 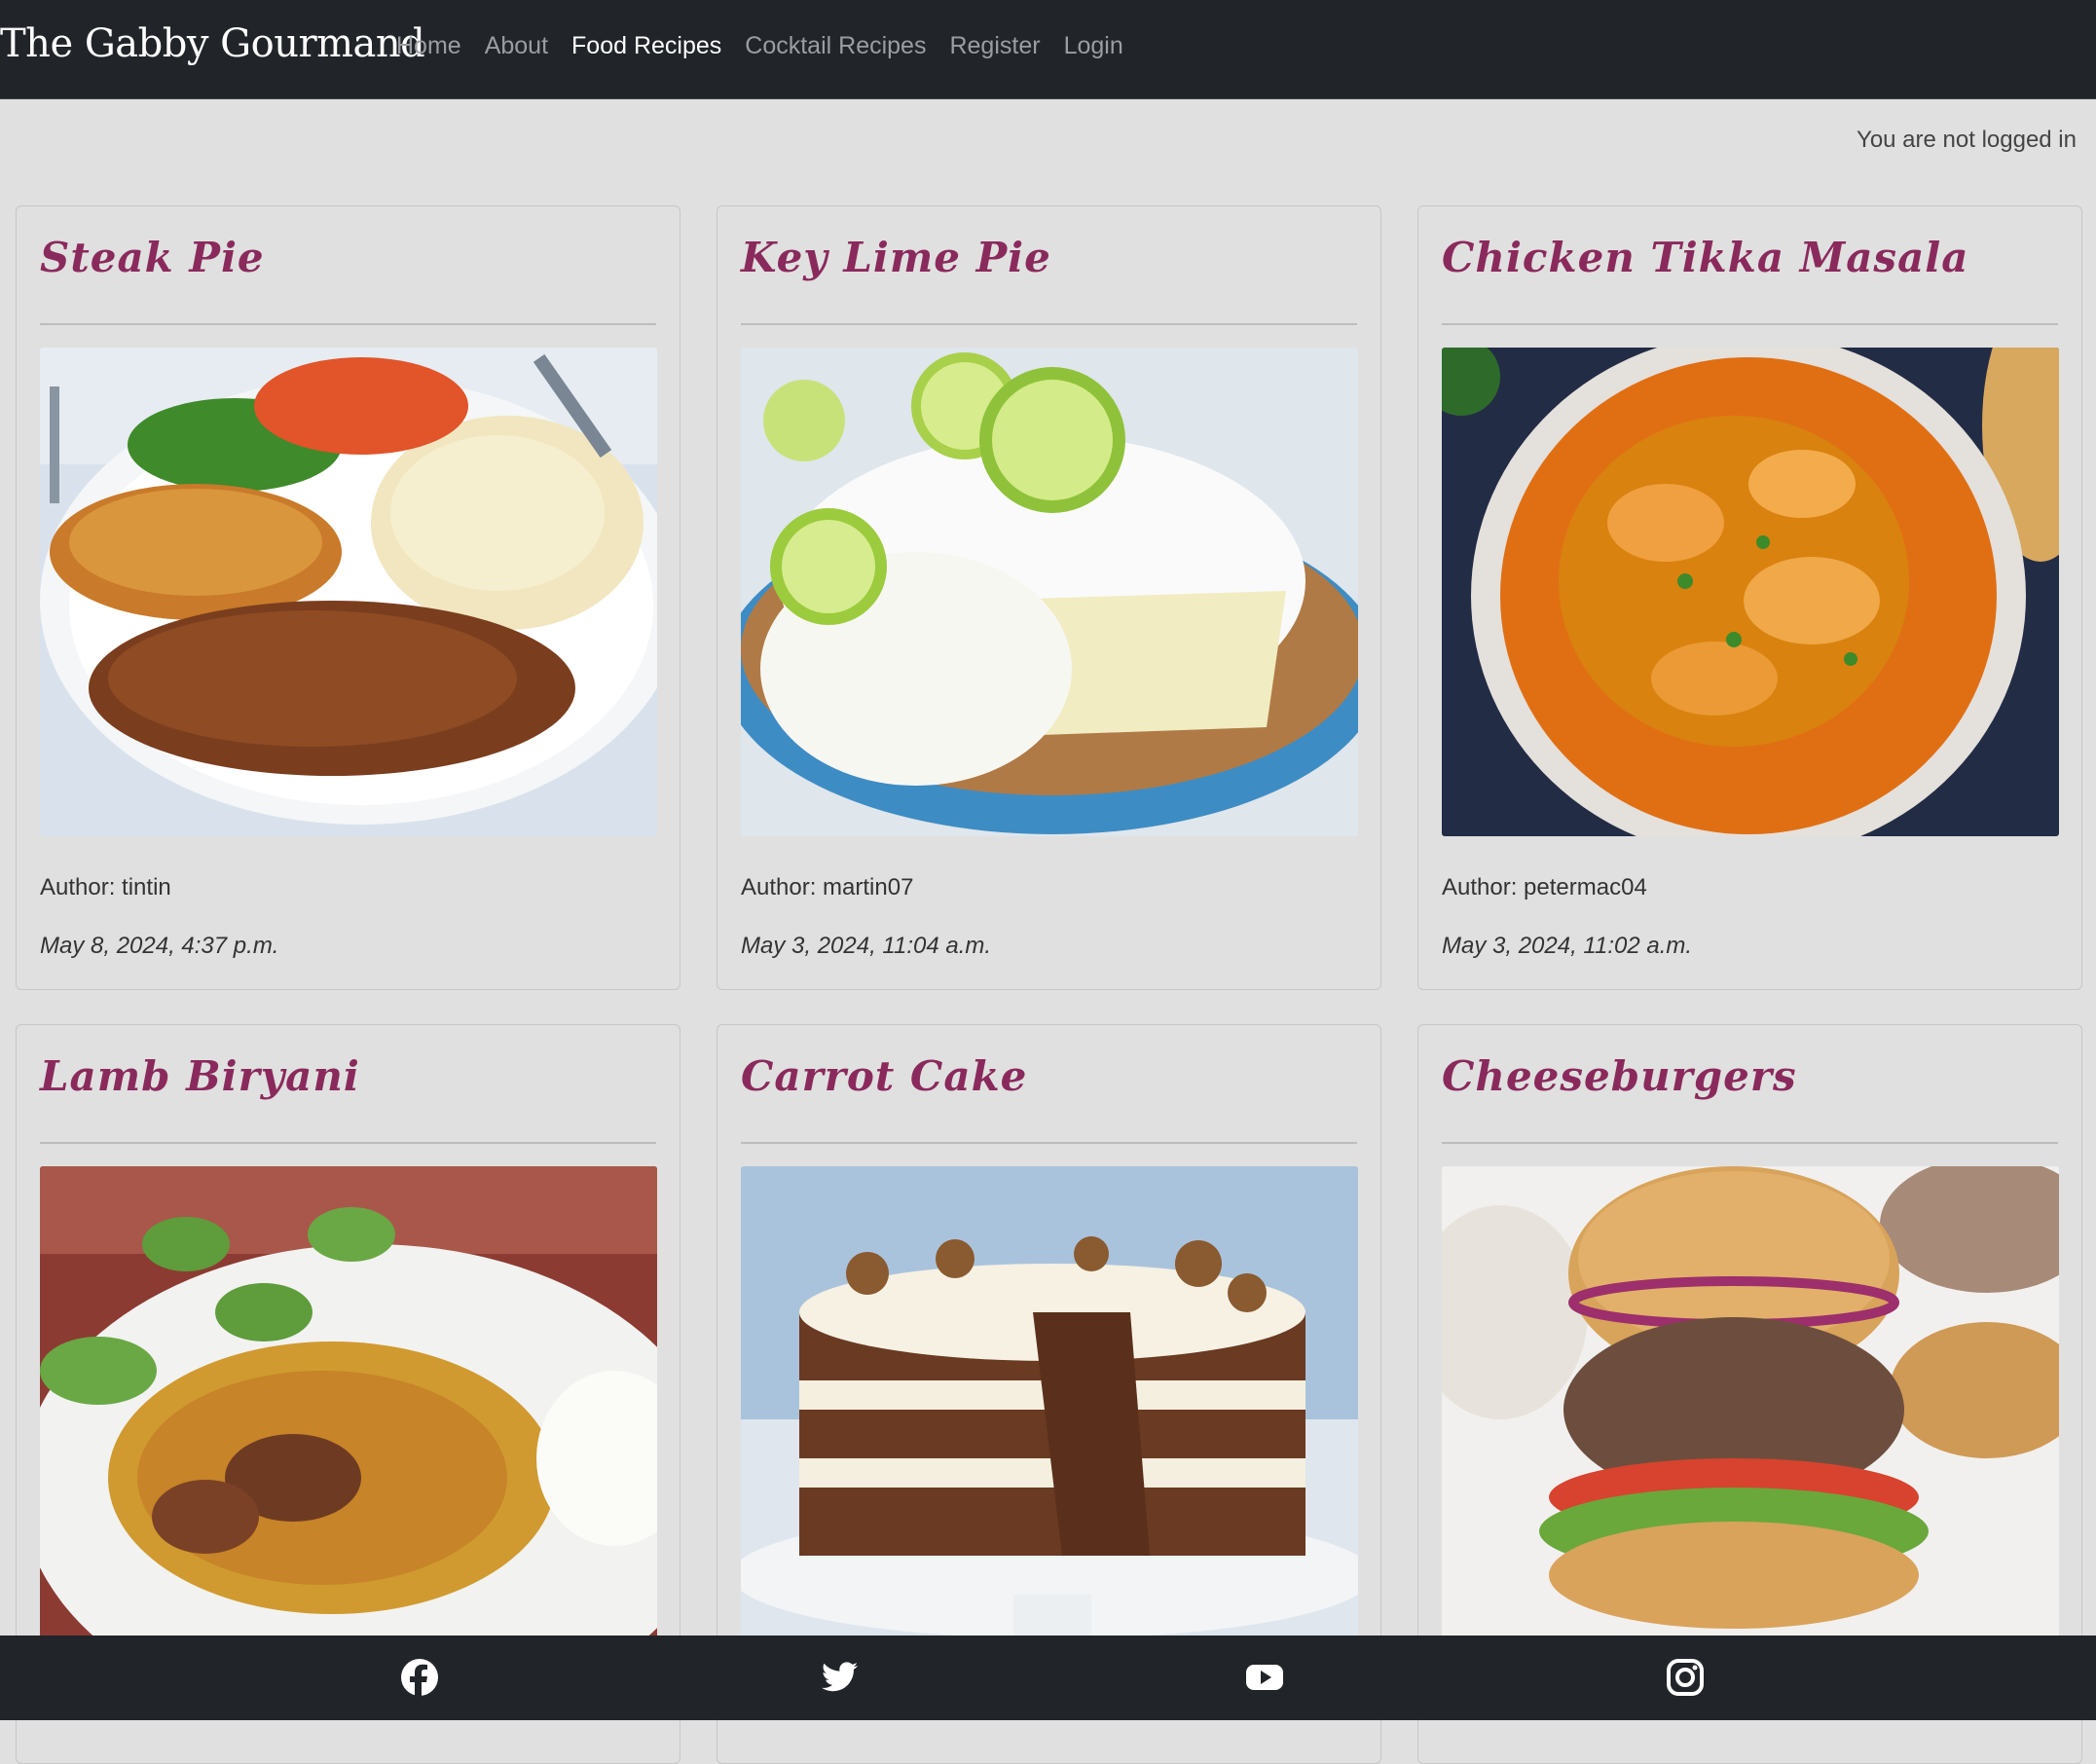 I want to click on recipe-title: Lamb Biryani, so click(x=200, y=1076).